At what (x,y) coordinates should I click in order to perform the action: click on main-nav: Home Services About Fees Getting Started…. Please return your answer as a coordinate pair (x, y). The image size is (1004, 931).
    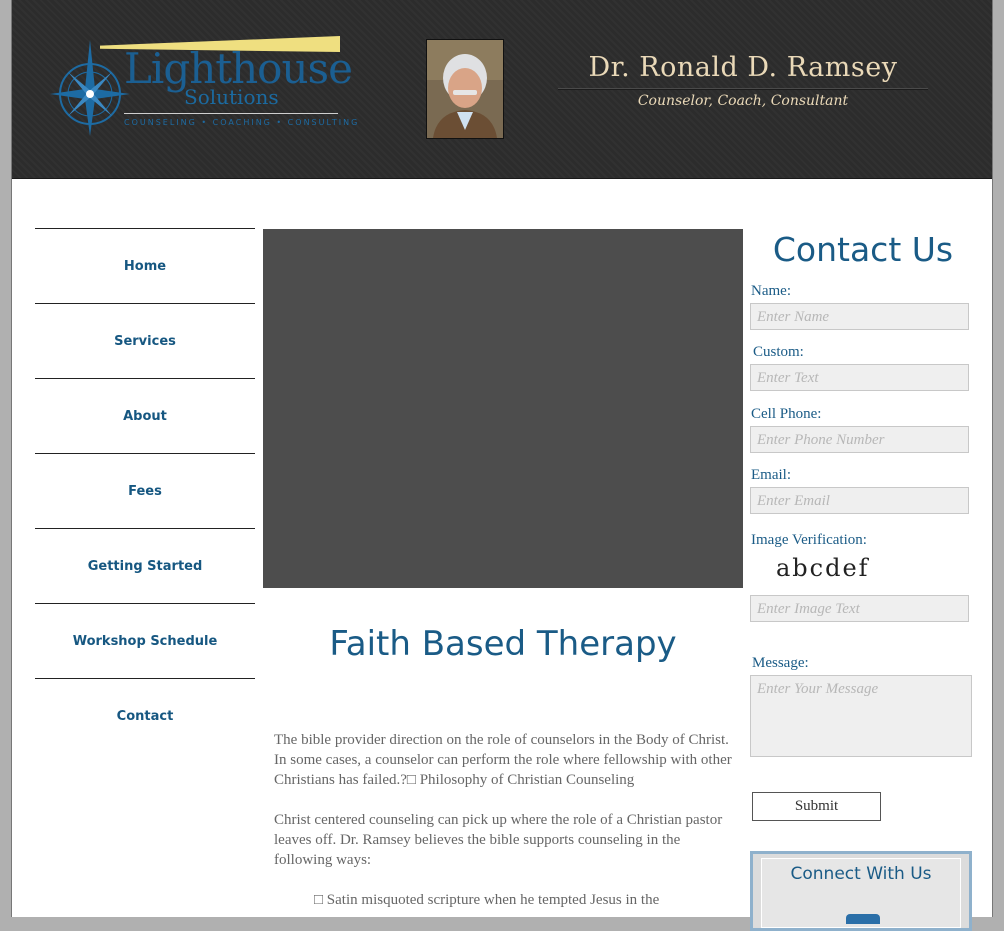
    Looking at the image, I should click on (145, 490).